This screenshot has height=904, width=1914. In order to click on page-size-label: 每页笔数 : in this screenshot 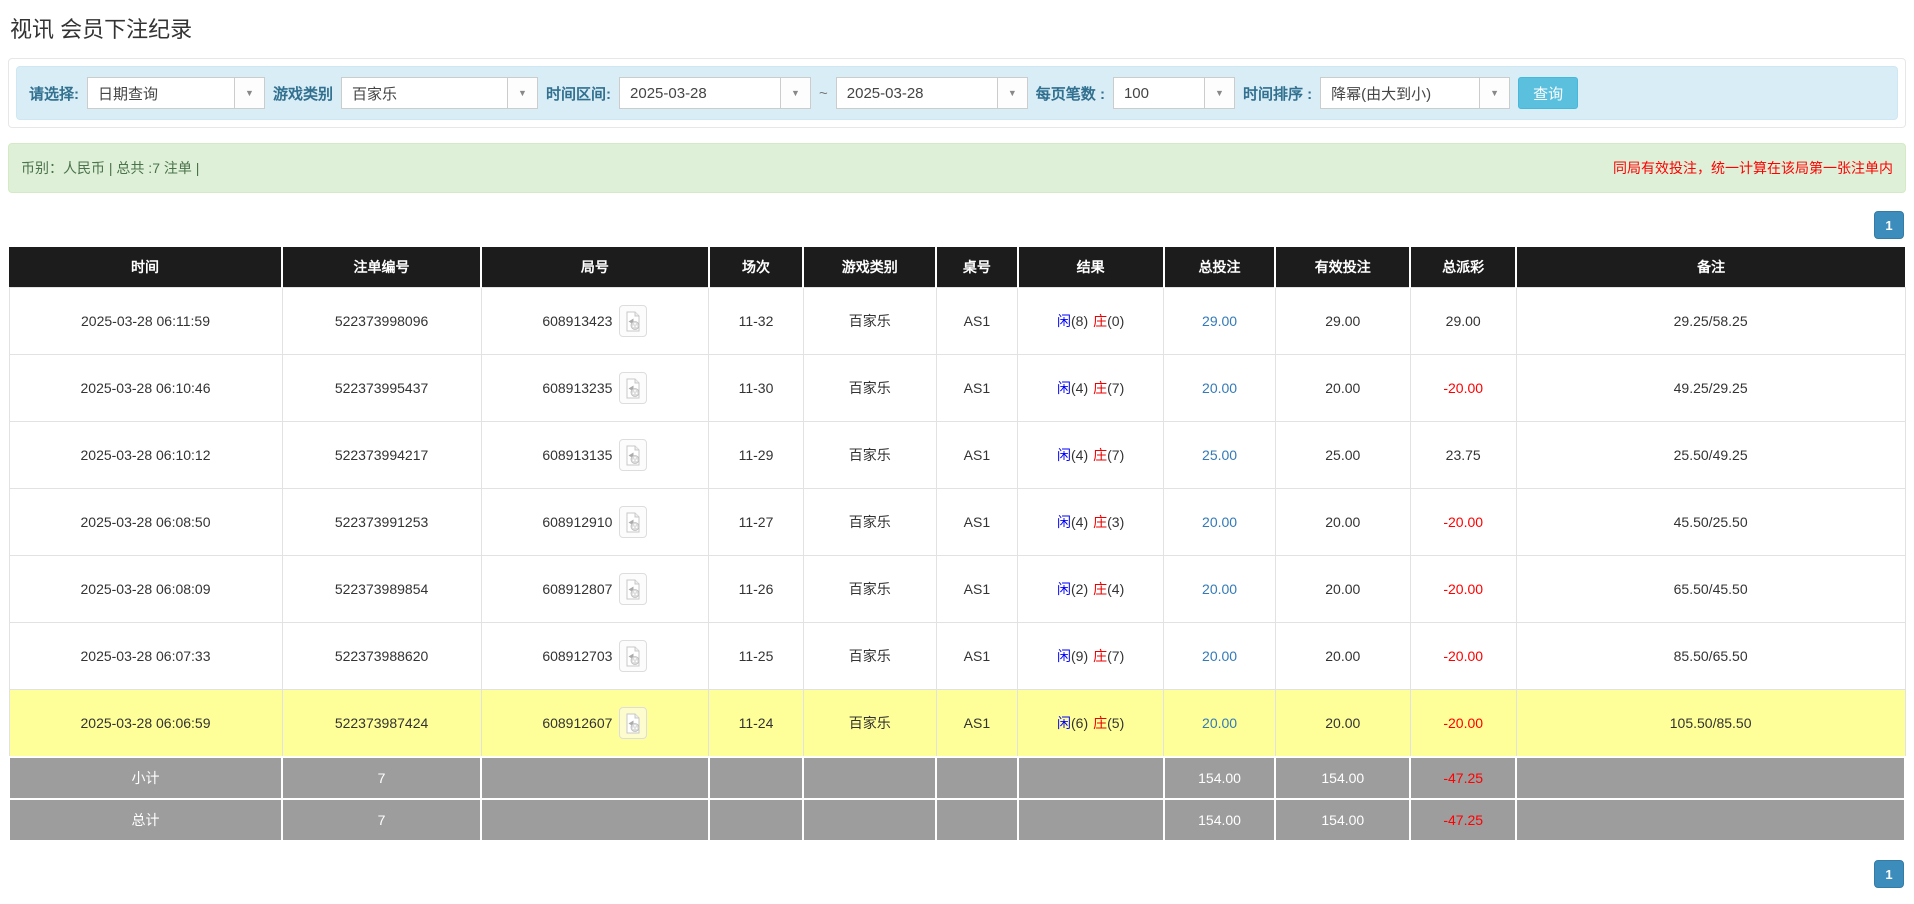, I will do `click(1070, 94)`.